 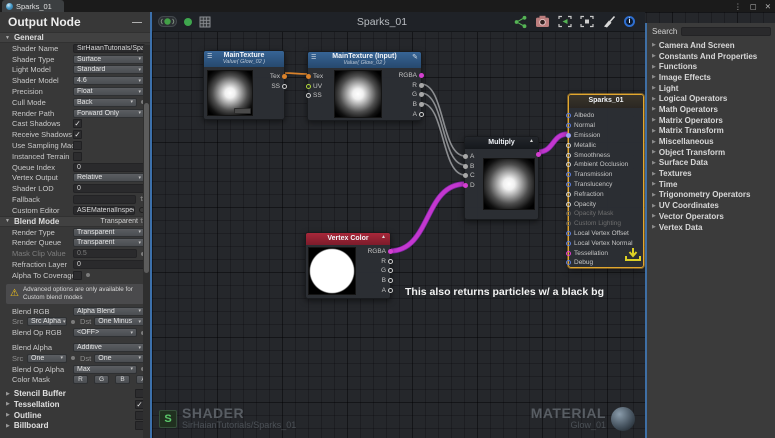 What do you see at coordinates (109, 265) in the screenshot?
I see `text-field-refraction-layer: 0` at bounding box center [109, 265].